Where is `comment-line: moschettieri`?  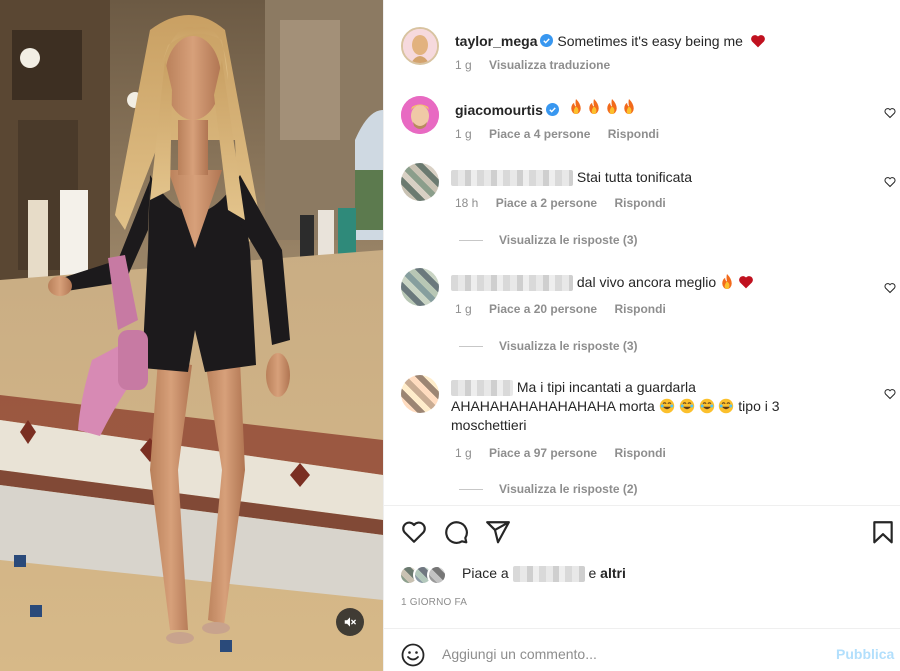
comment-line: moschettieri is located at coordinates (489, 425).